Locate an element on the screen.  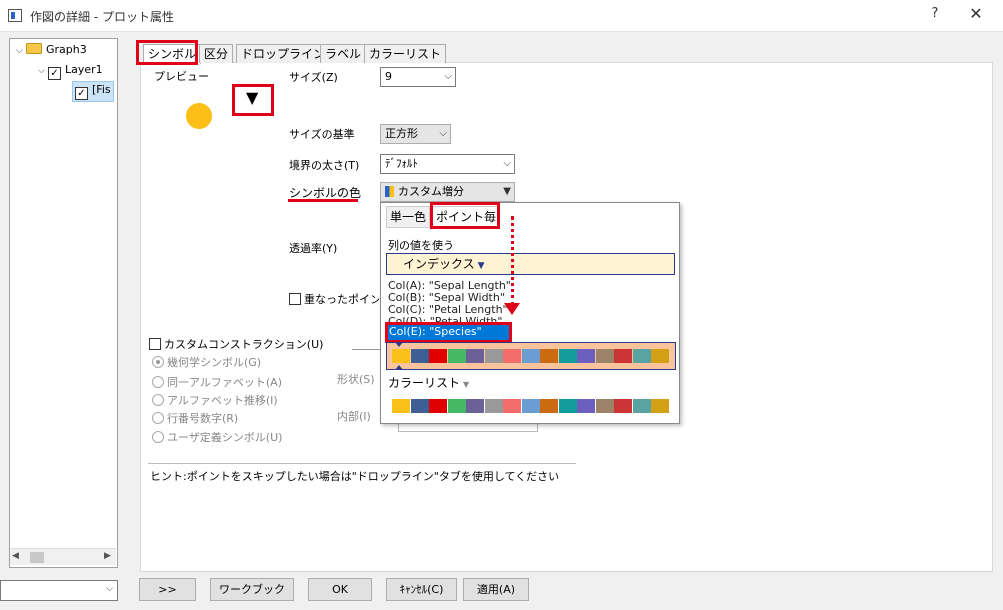
window-title: 作図の詳細 - プロット属性 is located at coordinates (102, 17).